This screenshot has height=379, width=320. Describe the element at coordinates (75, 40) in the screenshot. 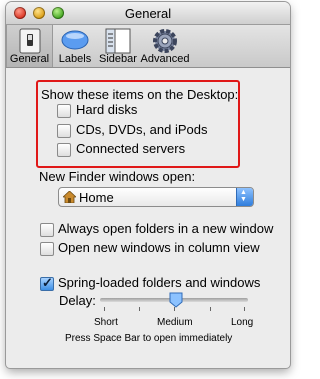

I see `labels-icon` at that location.